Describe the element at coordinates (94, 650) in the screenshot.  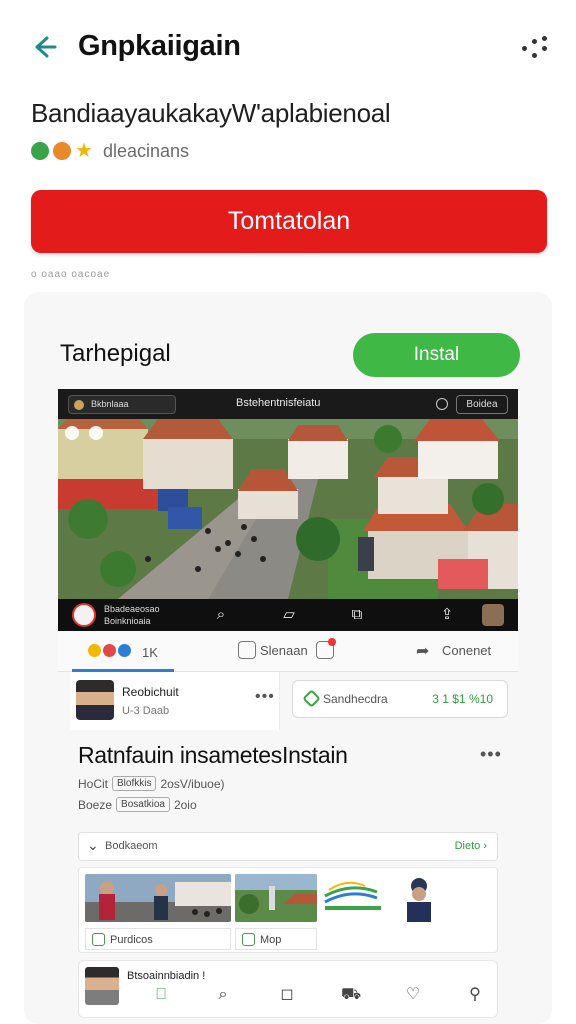
I see `like-reaction-icon` at that location.